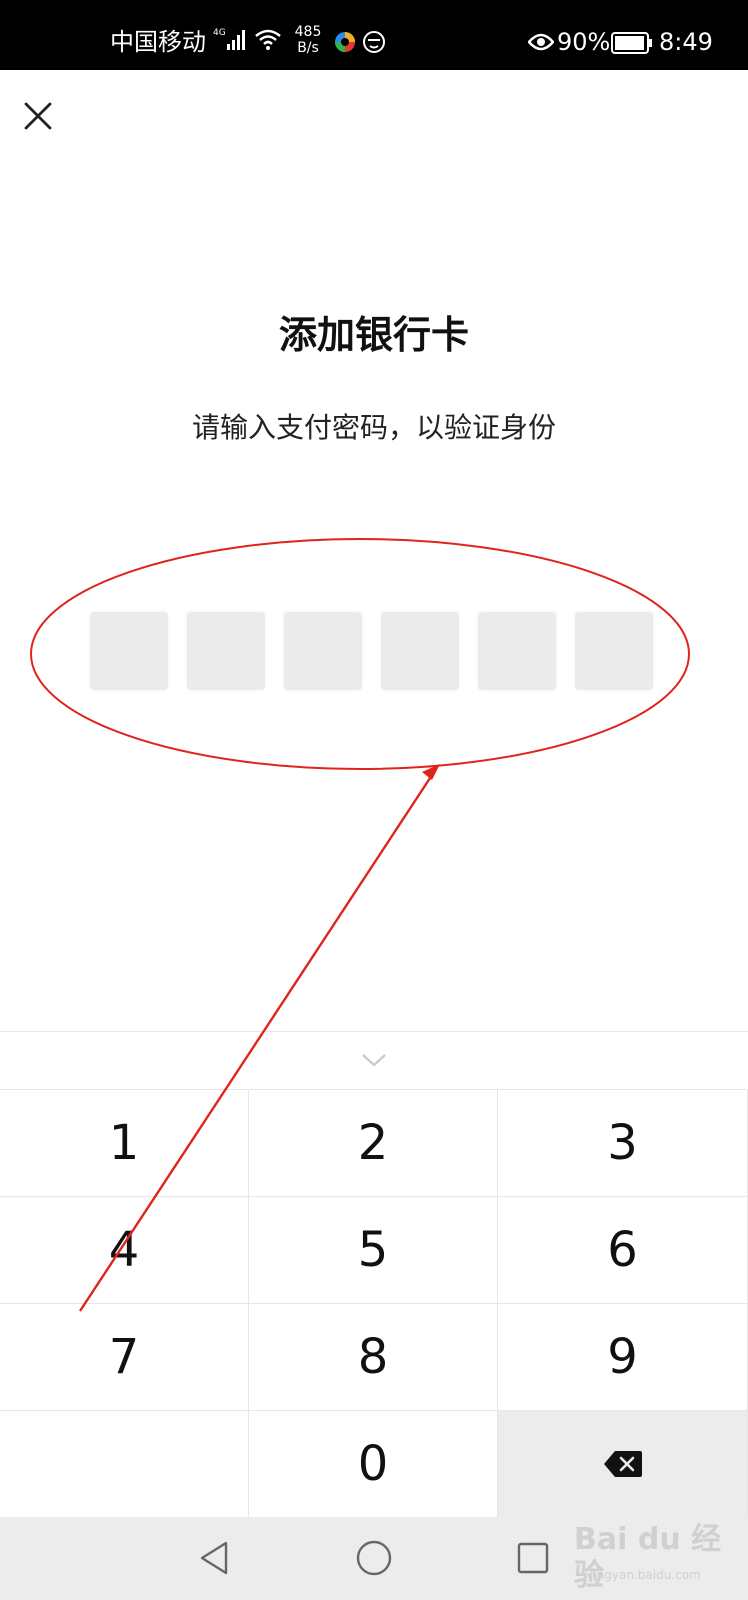  I want to click on app-notification-icon, so click(345, 44).